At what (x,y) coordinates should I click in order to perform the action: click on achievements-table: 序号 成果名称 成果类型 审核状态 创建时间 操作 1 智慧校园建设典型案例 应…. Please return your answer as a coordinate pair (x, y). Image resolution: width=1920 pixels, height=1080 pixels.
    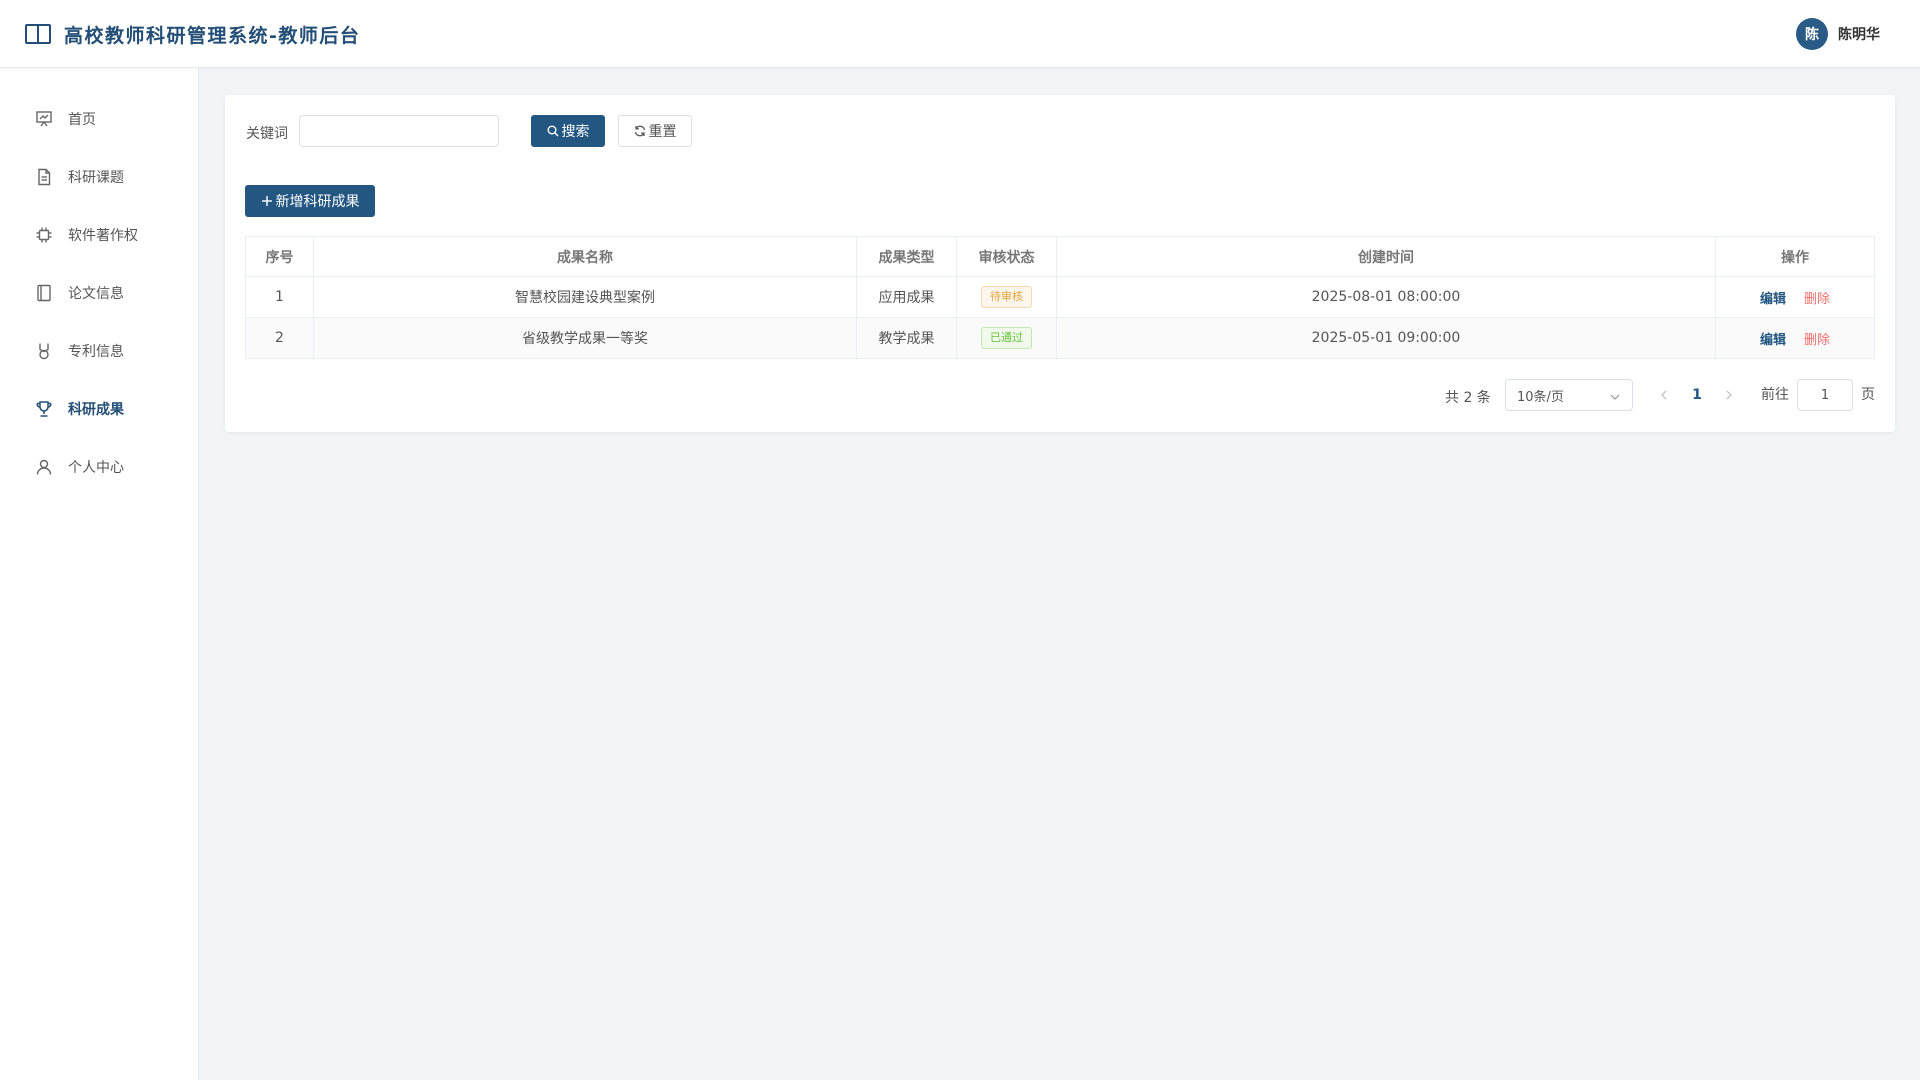
    Looking at the image, I should click on (1060, 297).